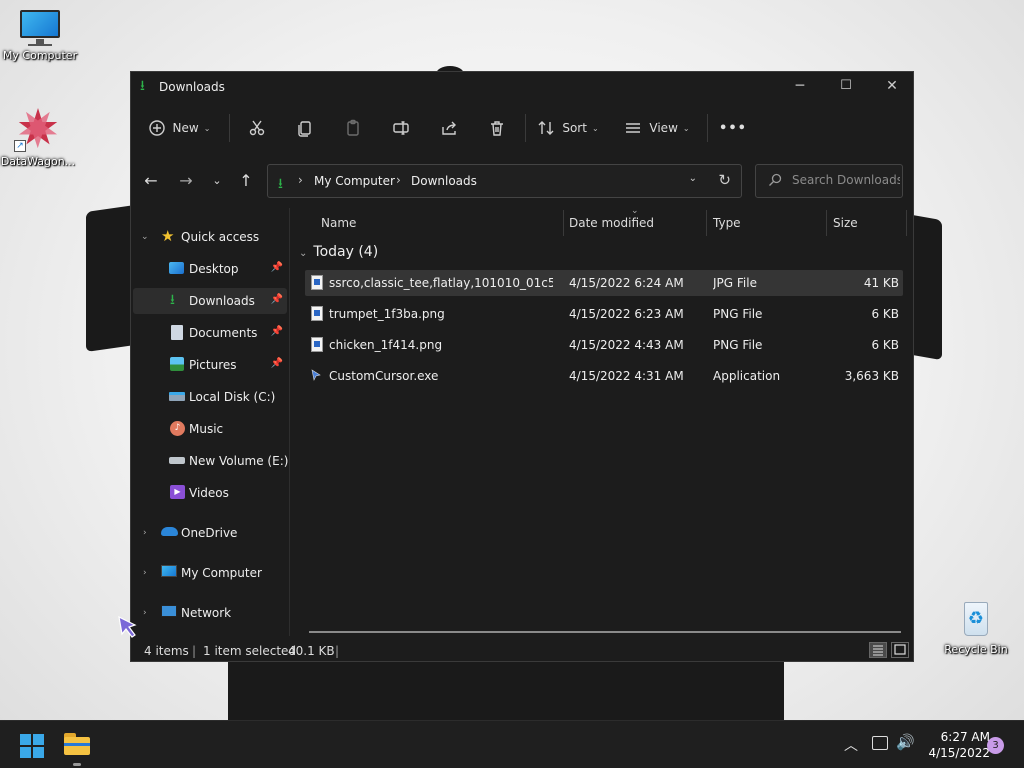 The height and width of the screenshot is (768, 1024). What do you see at coordinates (846, 87) in the screenshot?
I see `maximize-button: ☐` at bounding box center [846, 87].